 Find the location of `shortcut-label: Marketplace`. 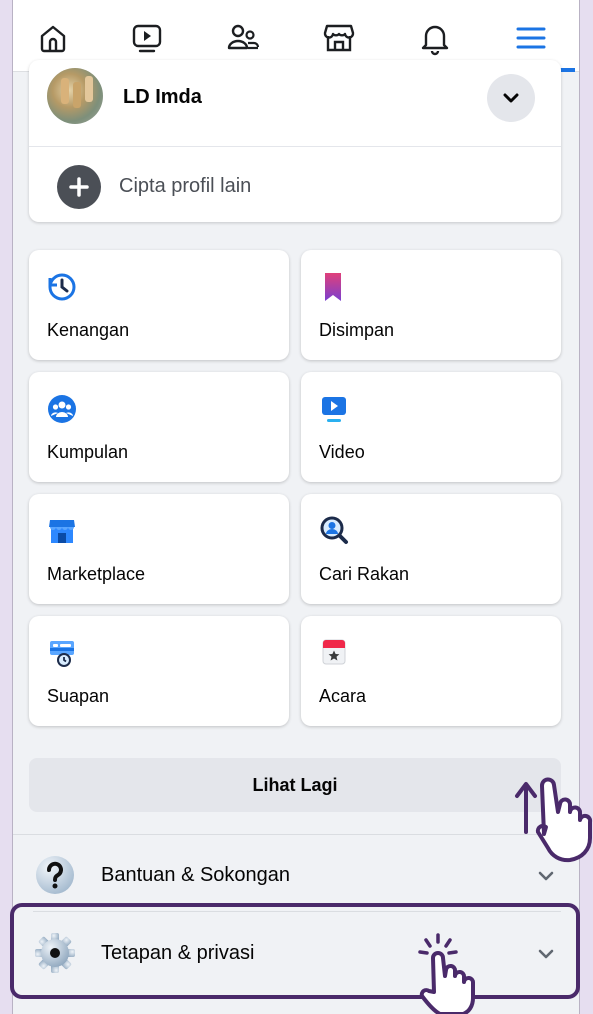

shortcut-label: Marketplace is located at coordinates (96, 574).